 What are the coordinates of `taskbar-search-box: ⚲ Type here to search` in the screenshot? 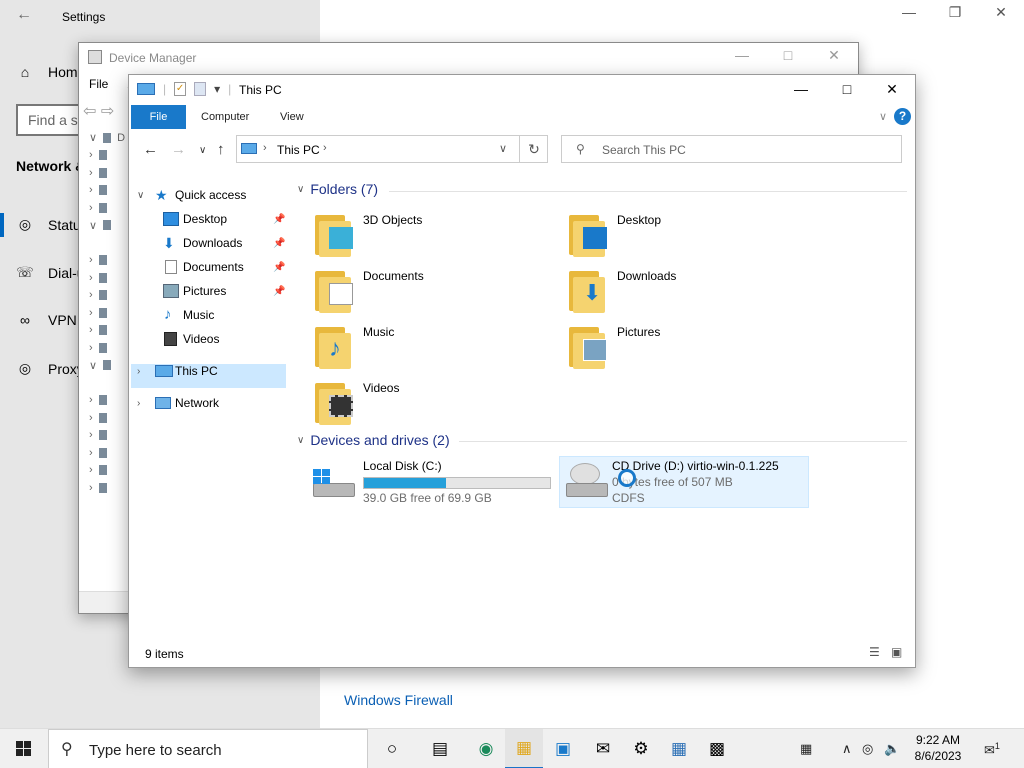 It's located at (208, 748).